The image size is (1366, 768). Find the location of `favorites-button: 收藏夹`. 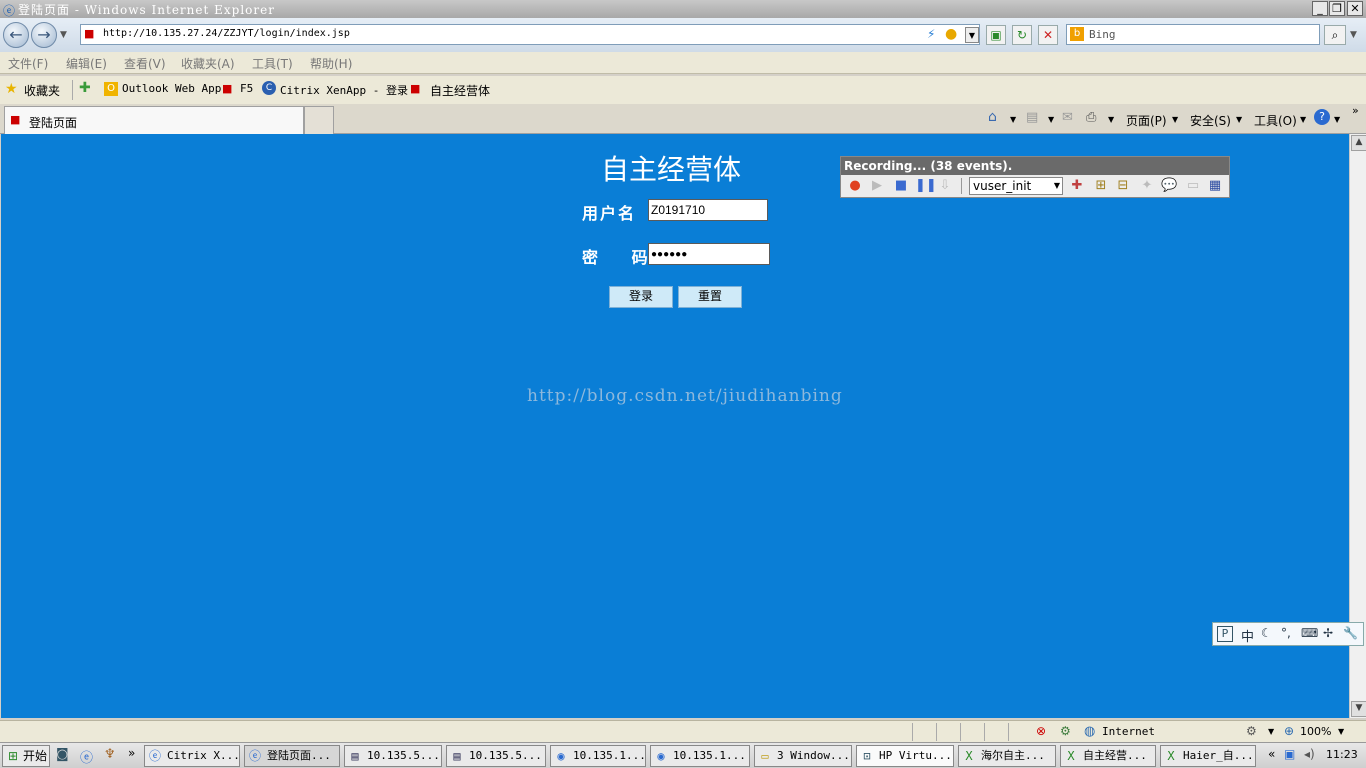

favorites-button: 收藏夹 is located at coordinates (42, 90).